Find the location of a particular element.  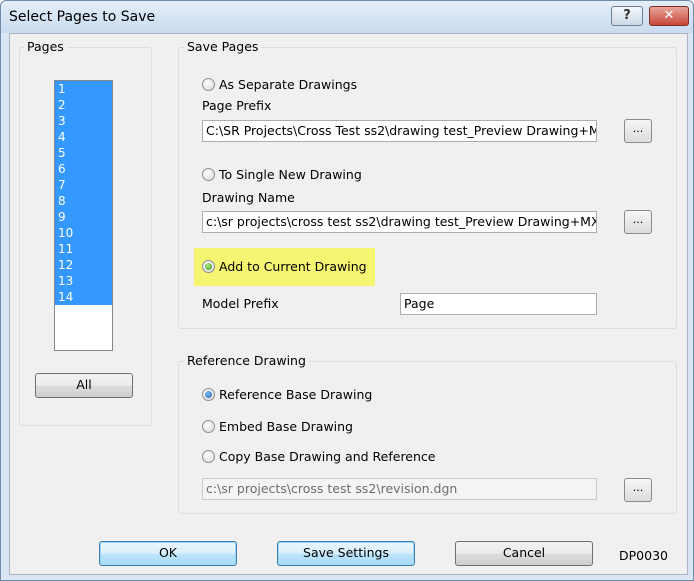

model-prefix-label: Model Prefix is located at coordinates (240, 303).